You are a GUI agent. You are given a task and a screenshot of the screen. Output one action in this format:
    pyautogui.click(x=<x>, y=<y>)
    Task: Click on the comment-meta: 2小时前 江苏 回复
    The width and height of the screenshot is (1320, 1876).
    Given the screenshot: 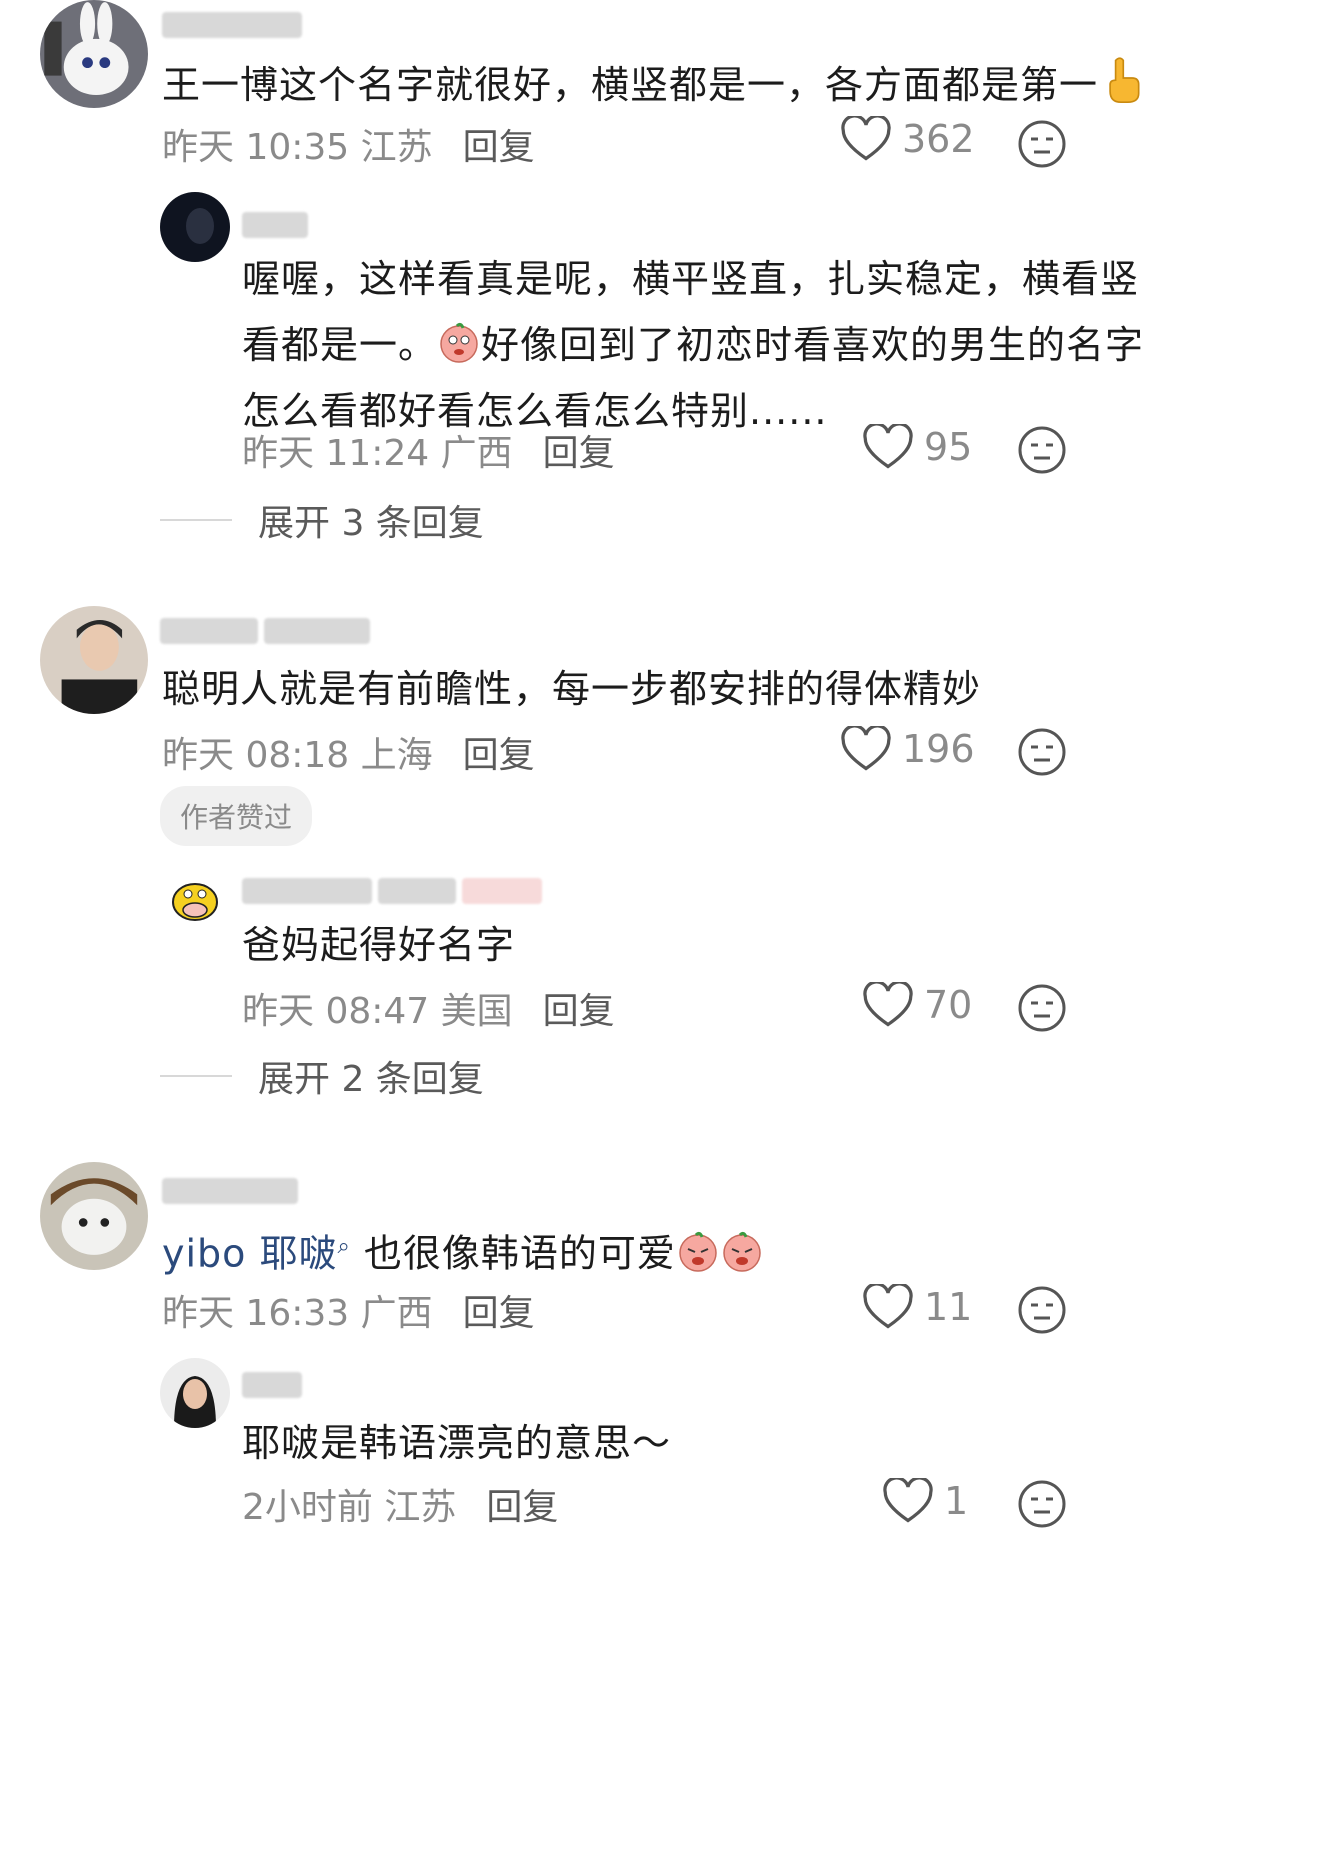 What is the action you would take?
    pyautogui.click(x=400, y=1504)
    